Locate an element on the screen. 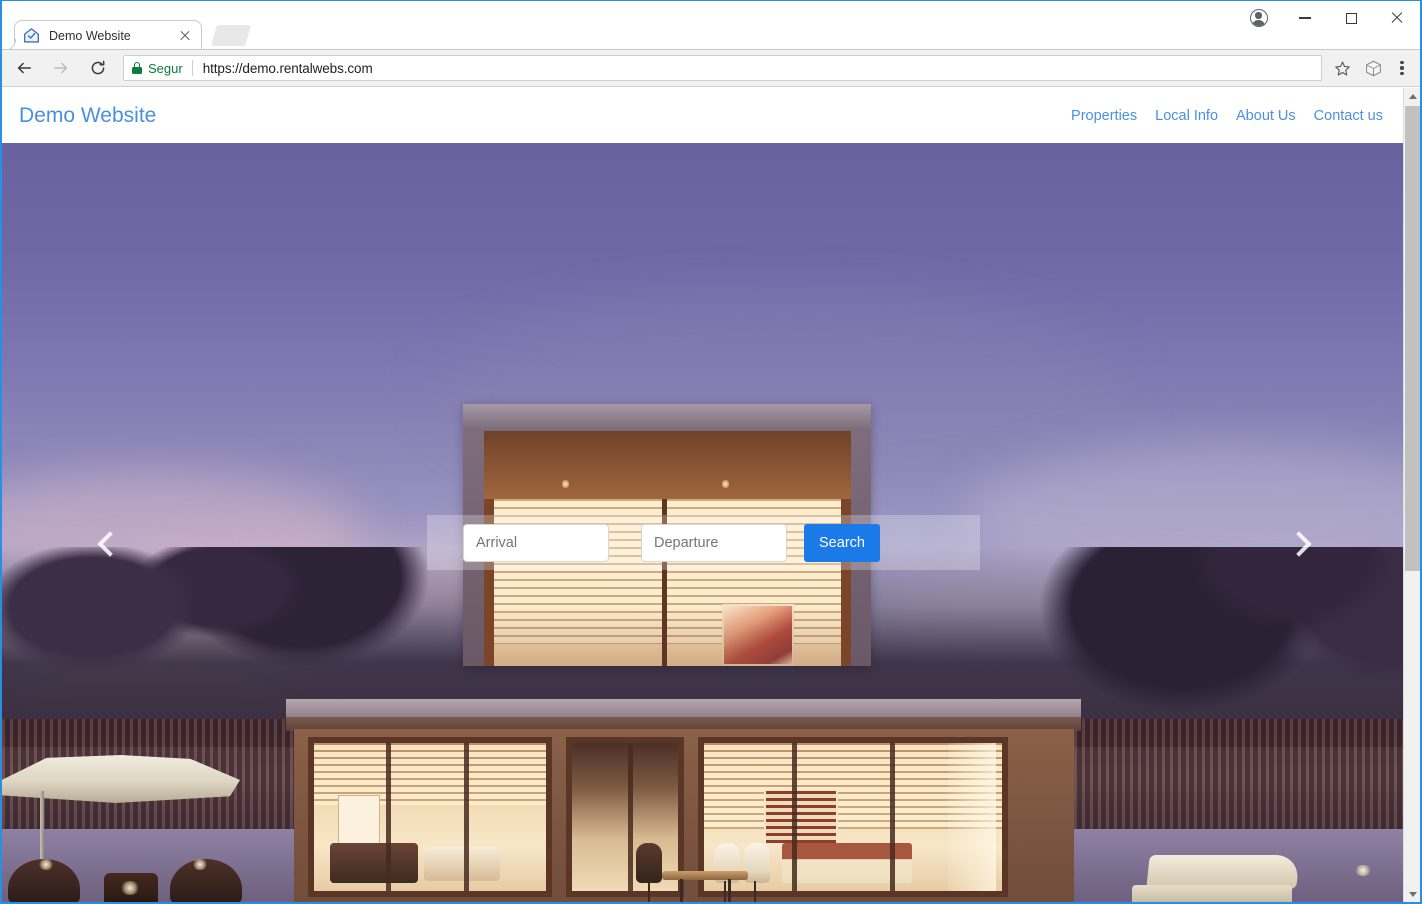 The width and height of the screenshot is (1422, 904). maximize-button is located at coordinates (1351, 18).